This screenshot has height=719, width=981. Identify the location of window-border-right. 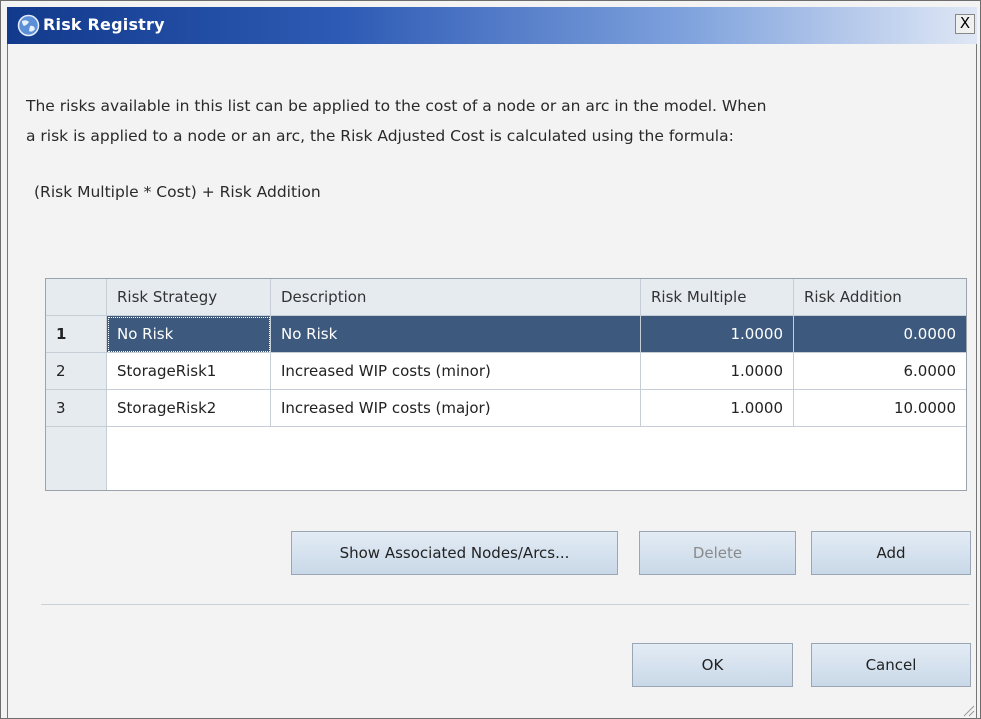
(976, 381).